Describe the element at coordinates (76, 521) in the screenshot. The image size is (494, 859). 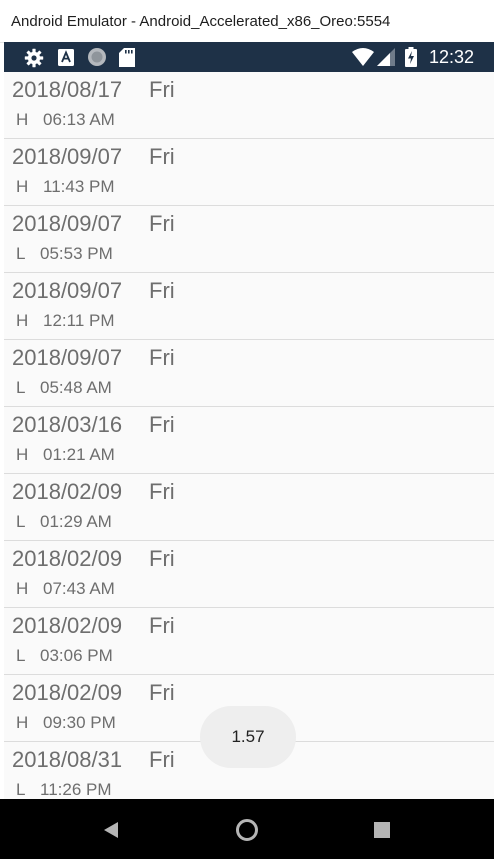
I see `list-item-time: 01:29 AM` at that location.